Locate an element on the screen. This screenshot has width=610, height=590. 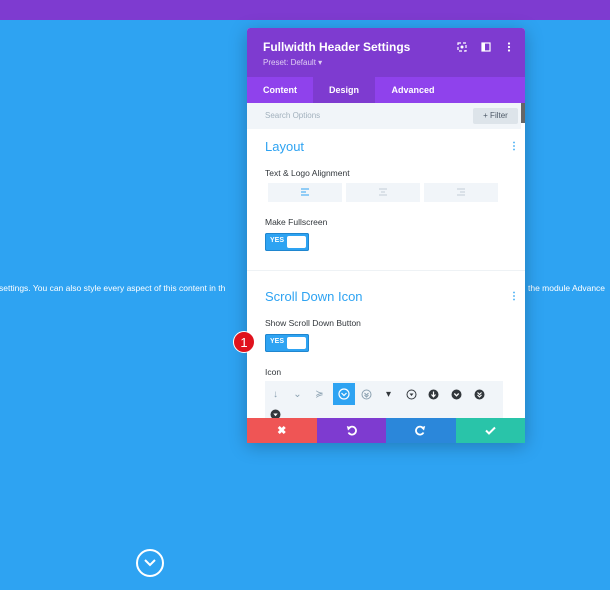
save-button is located at coordinates (490, 430).